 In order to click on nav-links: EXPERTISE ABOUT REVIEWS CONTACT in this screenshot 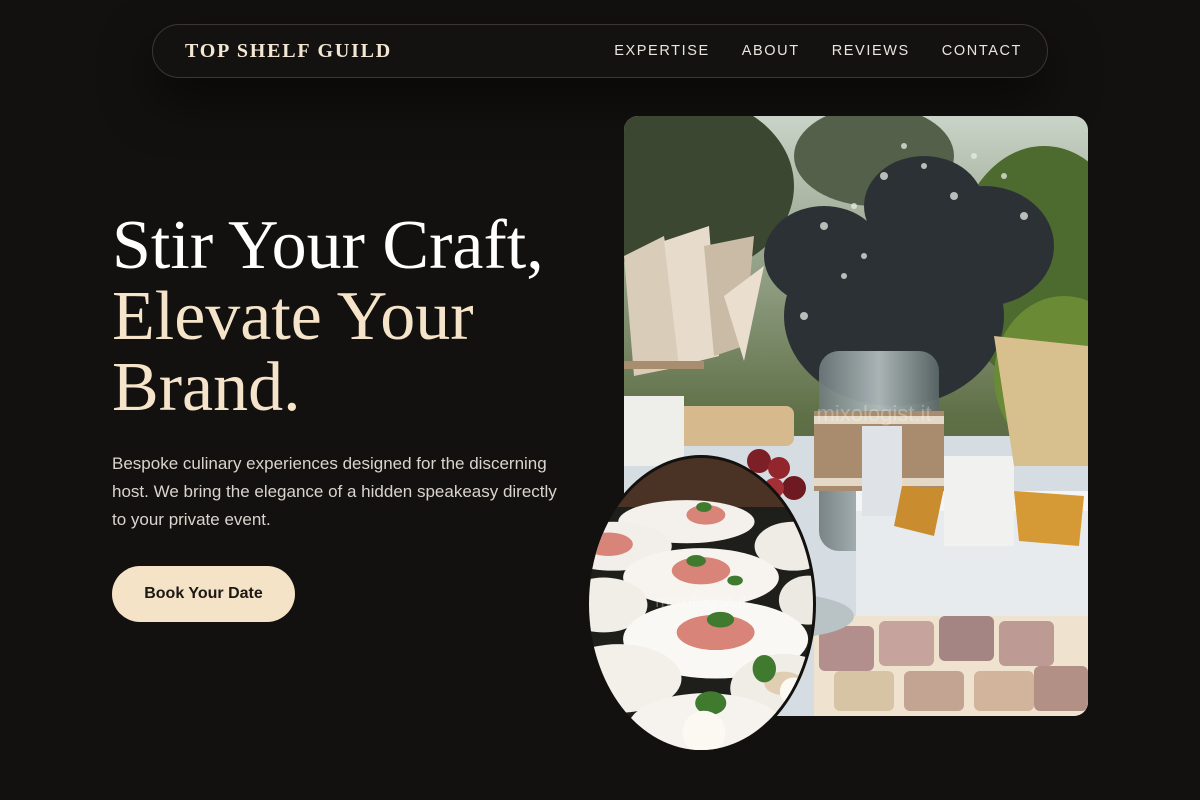, I will do `click(818, 51)`.